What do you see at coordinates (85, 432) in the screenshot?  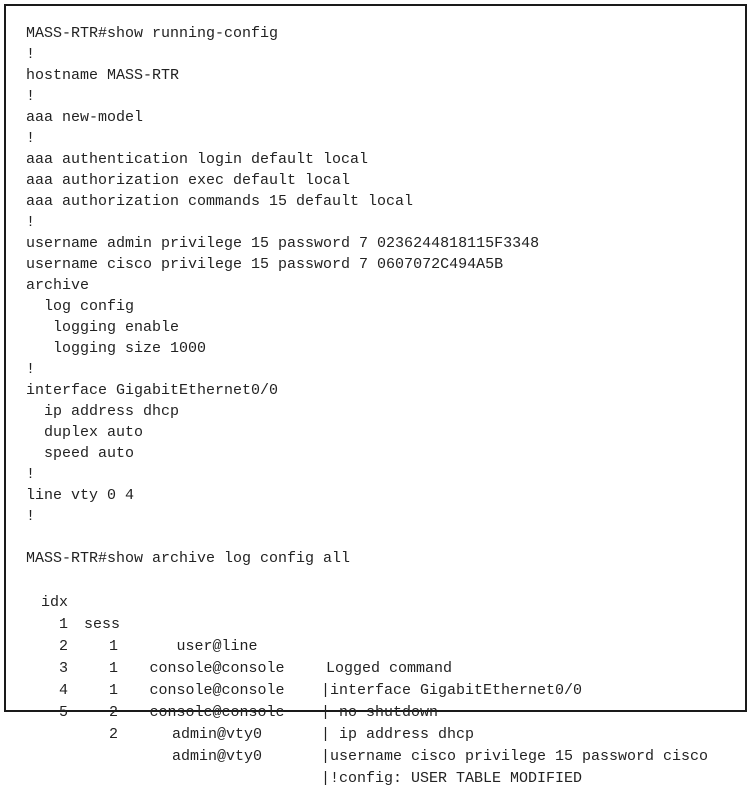 I see `config-line: duplex auto` at bounding box center [85, 432].